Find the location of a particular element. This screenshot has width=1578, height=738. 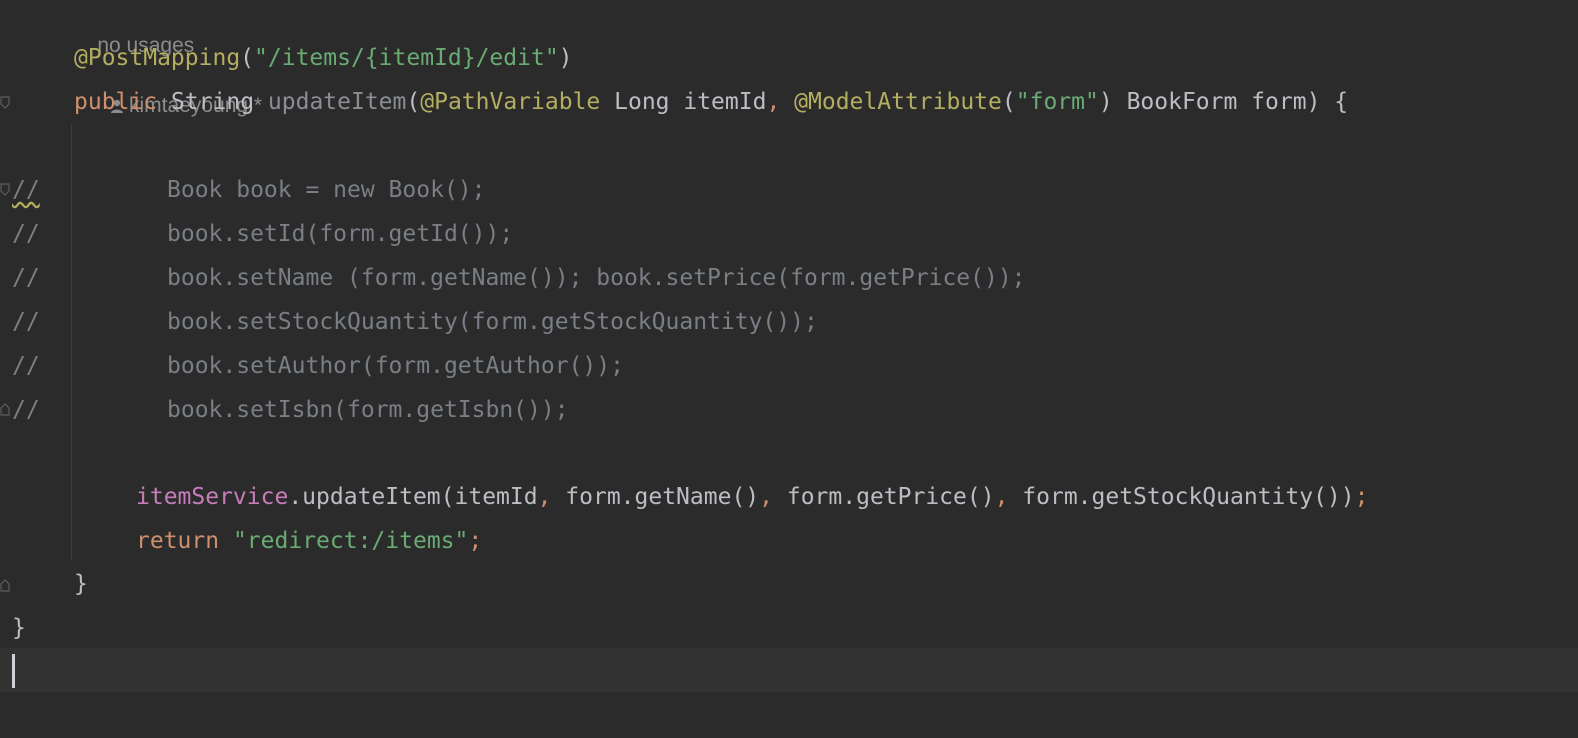

code-line-comment: // book.setAuthor(form.getAuthor()); is located at coordinates (312, 366).